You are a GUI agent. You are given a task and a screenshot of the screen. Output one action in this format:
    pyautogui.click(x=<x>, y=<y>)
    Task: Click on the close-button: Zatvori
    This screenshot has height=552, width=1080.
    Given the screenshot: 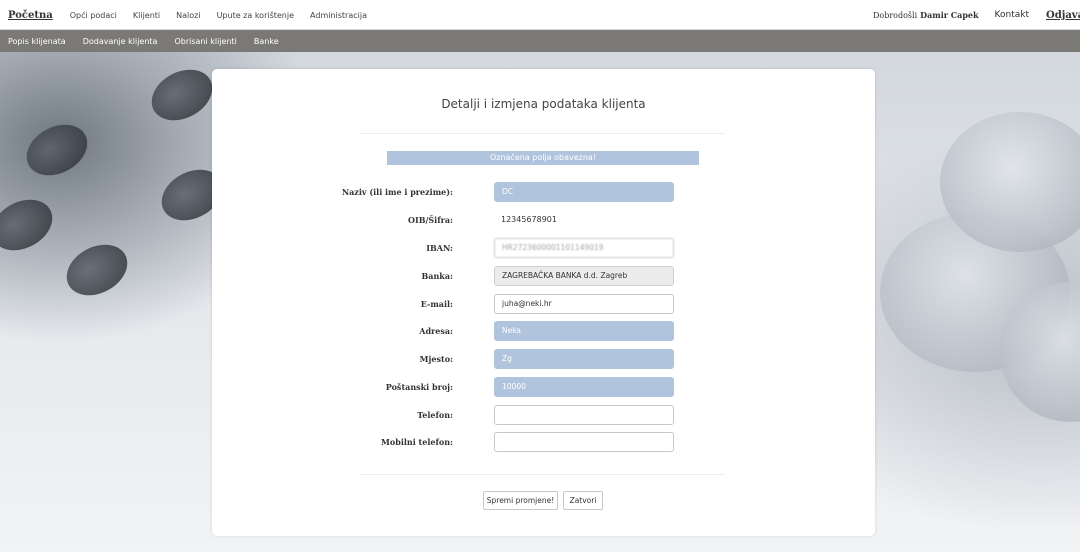 What is the action you would take?
    pyautogui.click(x=583, y=500)
    